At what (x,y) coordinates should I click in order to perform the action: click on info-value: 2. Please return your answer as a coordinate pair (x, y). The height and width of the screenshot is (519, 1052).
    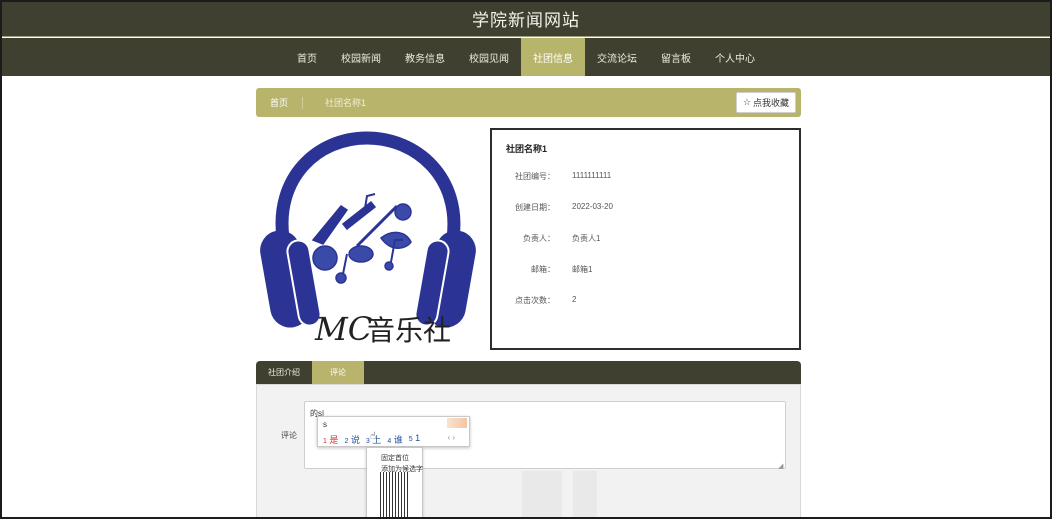
    Looking at the image, I should click on (574, 299).